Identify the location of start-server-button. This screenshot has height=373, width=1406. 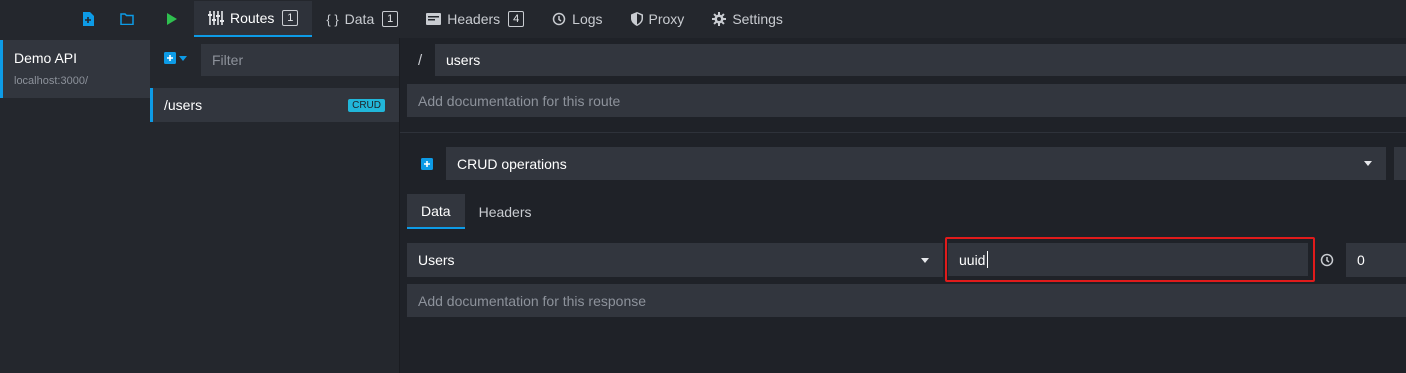
(172, 19).